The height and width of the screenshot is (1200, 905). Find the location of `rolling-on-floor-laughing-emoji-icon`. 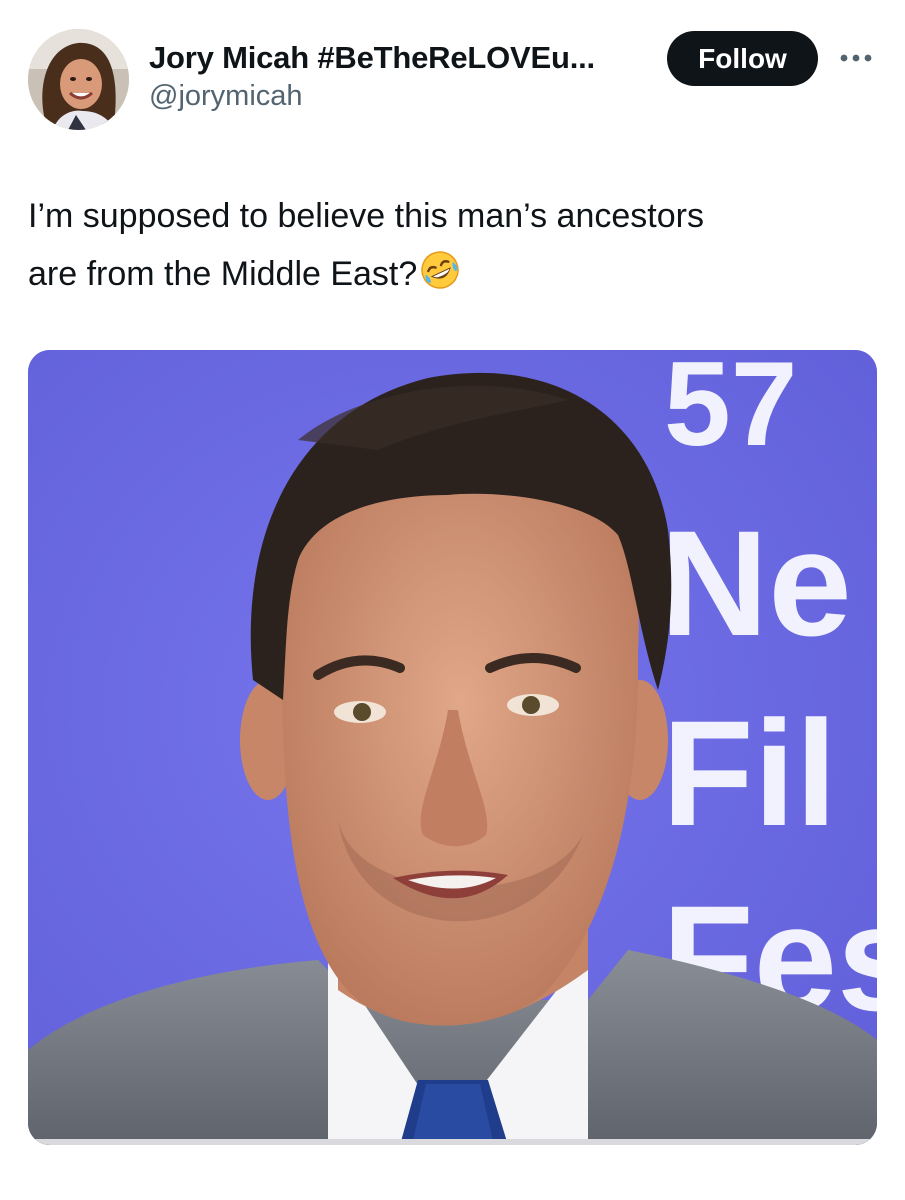

rolling-on-floor-laughing-emoji-icon is located at coordinates (440, 279).